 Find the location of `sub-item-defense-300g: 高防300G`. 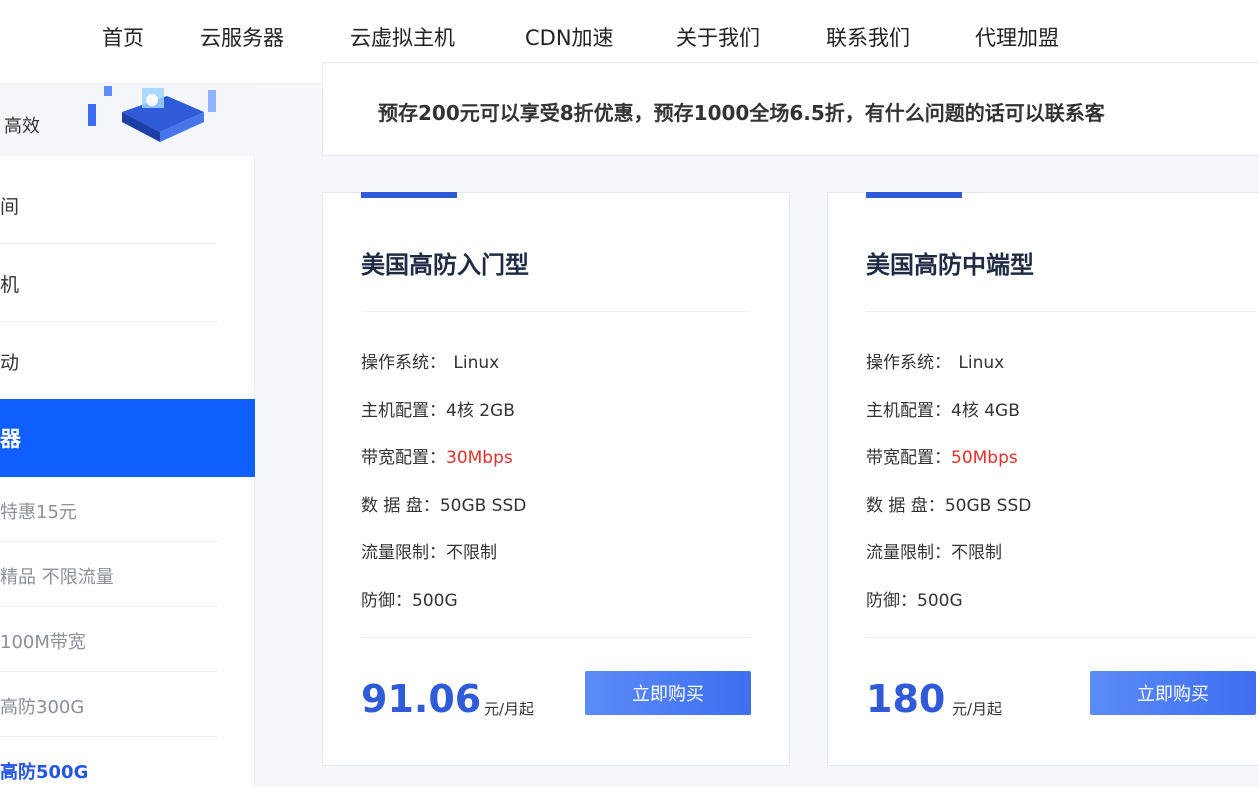

sub-item-defense-300g: 高防300G is located at coordinates (108, 704).